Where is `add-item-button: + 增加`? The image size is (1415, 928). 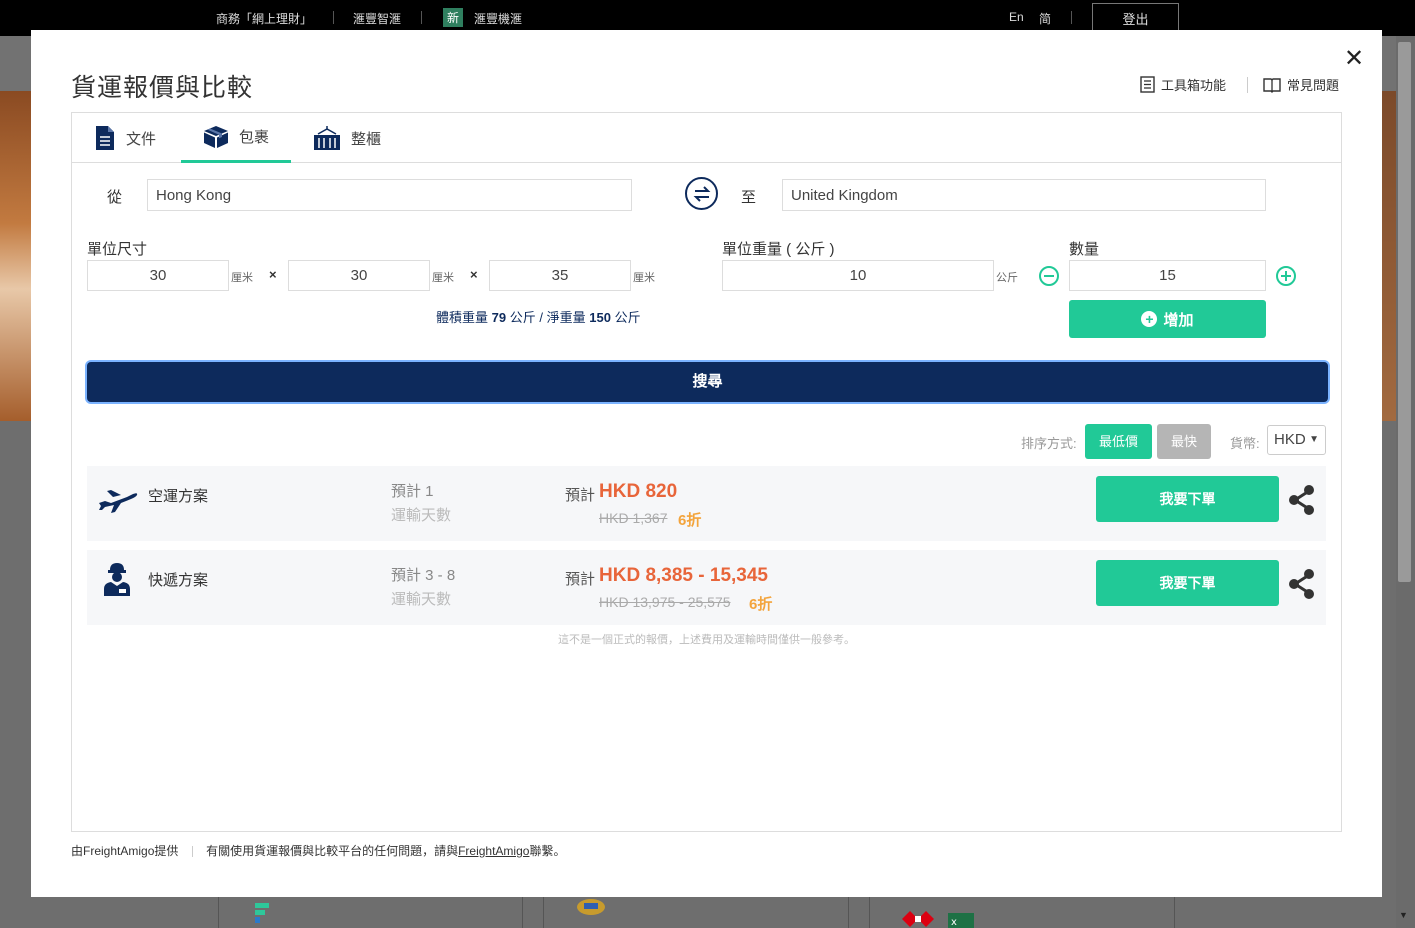
add-item-button: + 增加 is located at coordinates (1167, 319).